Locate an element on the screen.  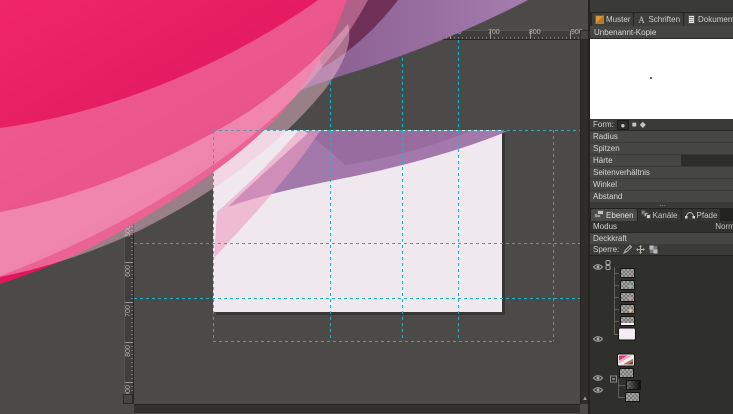
slider-spitzen: Spitzen is located at coordinates (661, 148).